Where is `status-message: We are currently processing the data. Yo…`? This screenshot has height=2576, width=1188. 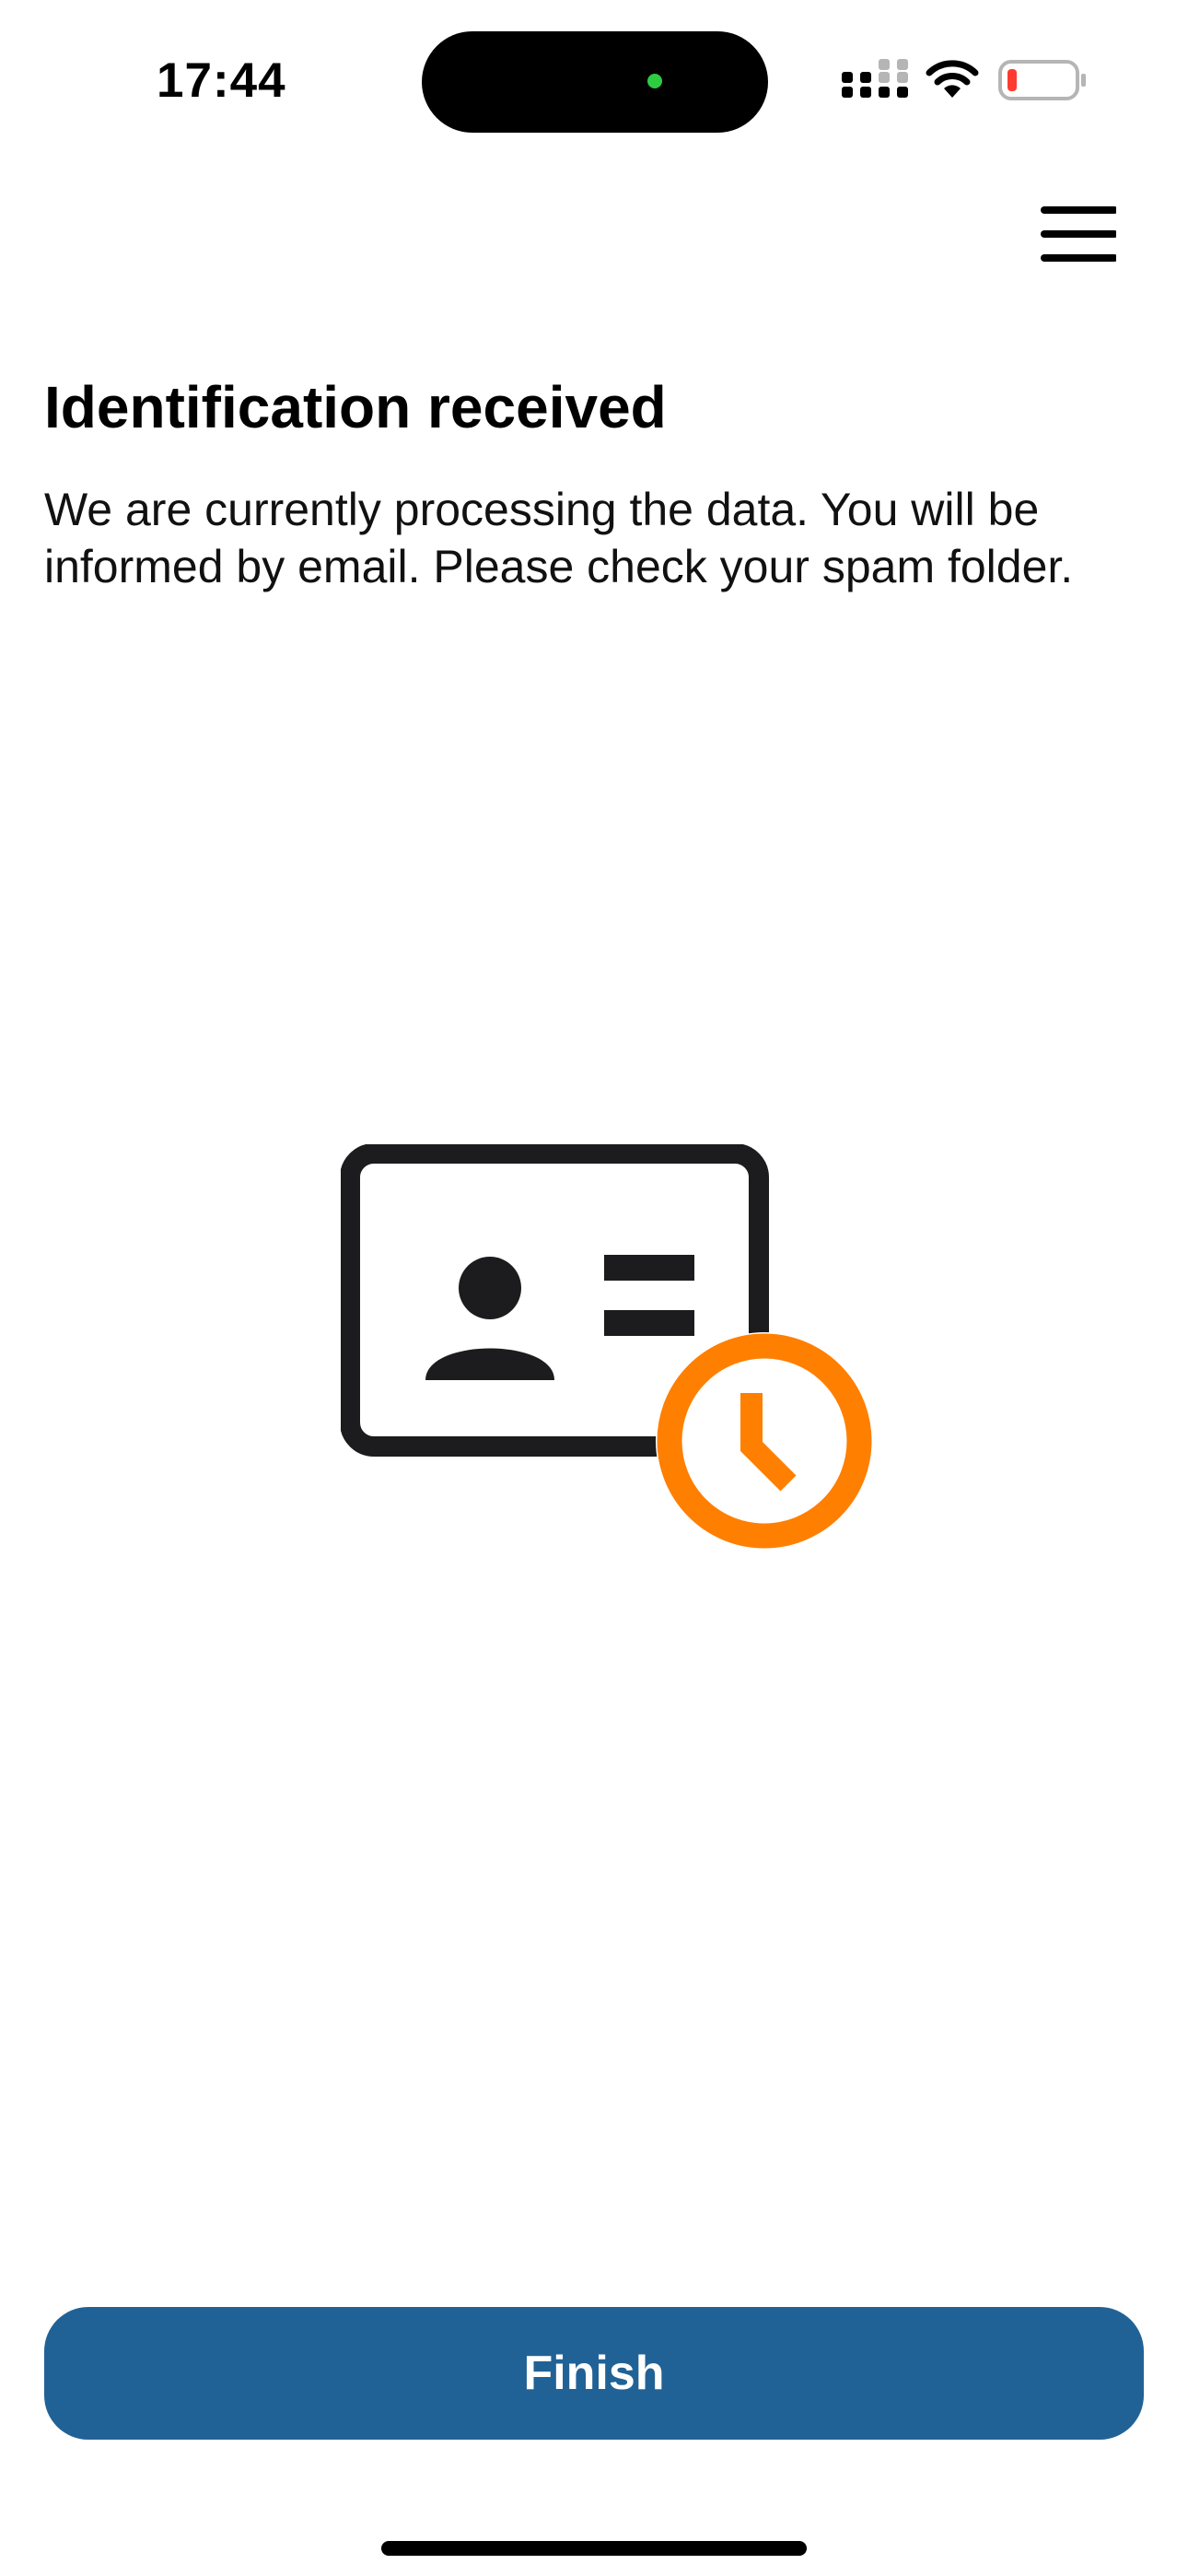 status-message: We are currently processing the data. Yo… is located at coordinates (559, 538).